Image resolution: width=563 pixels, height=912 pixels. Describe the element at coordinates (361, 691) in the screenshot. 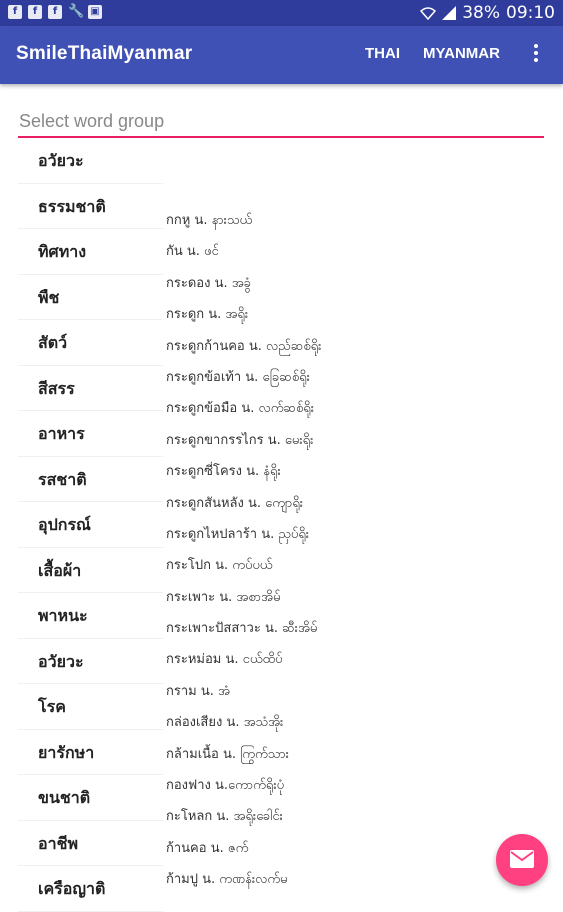

I see `word-item: กราม น. အံ` at that location.